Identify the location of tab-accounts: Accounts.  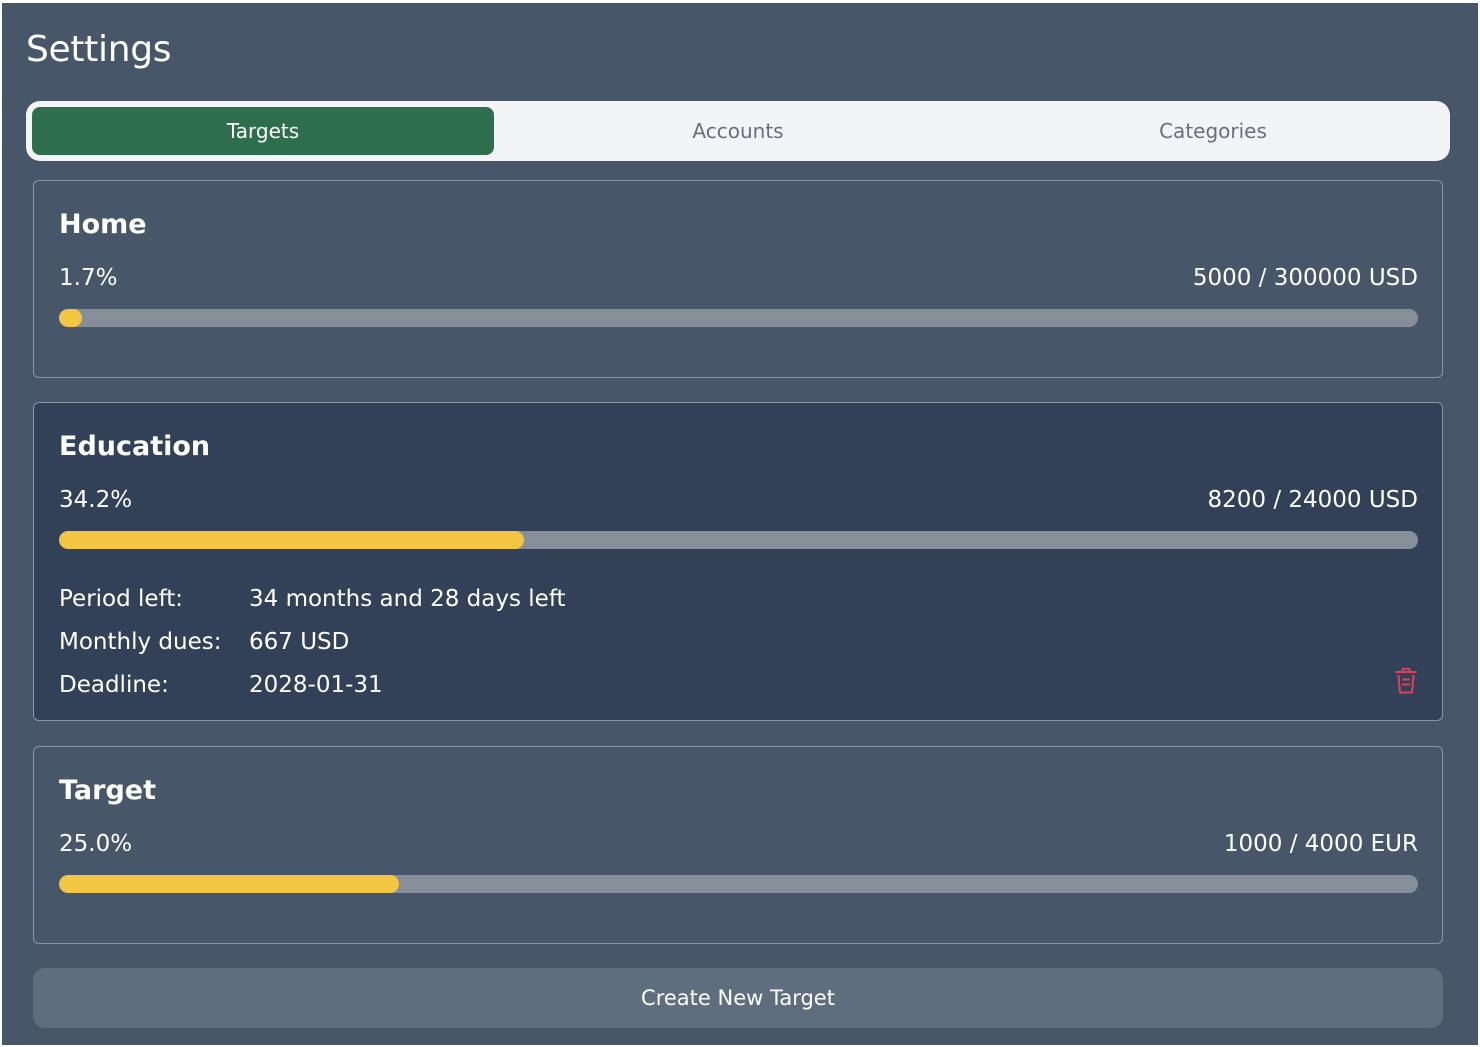
(738, 131).